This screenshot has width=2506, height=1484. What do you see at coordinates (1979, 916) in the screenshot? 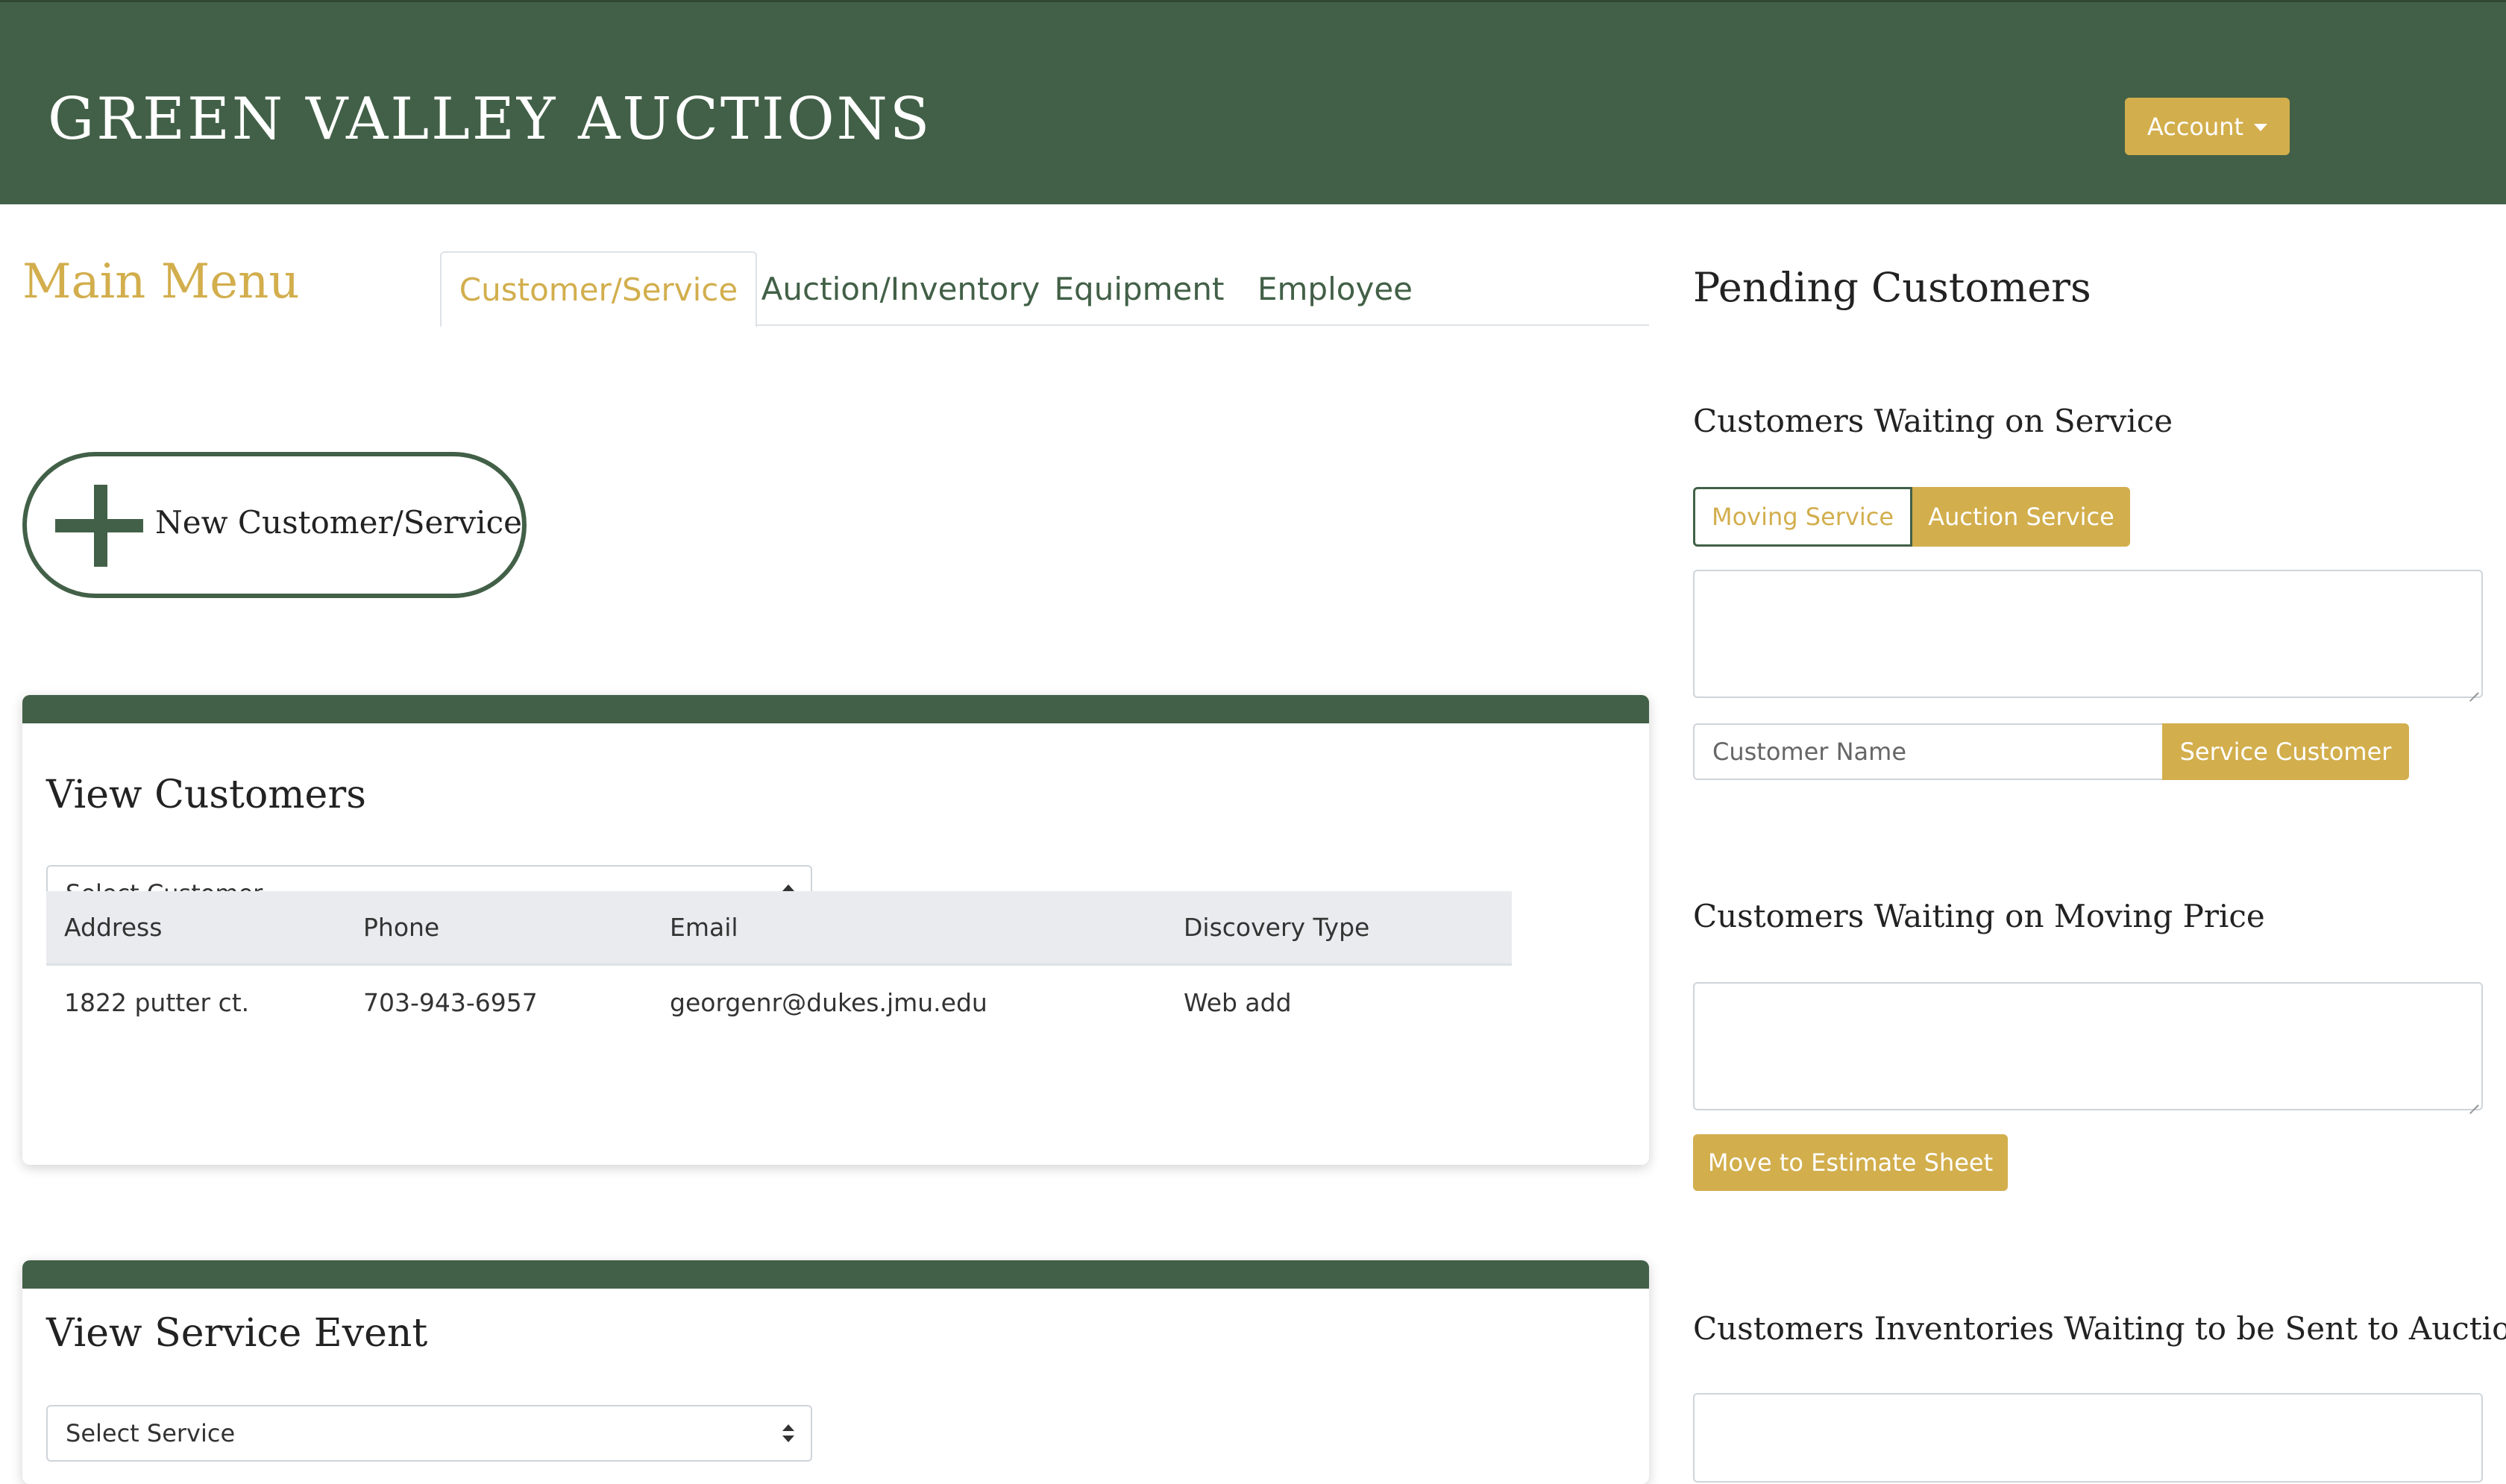
I see `waiting-on-moving-price-title: Customers Waiting on Moving Price` at bounding box center [1979, 916].